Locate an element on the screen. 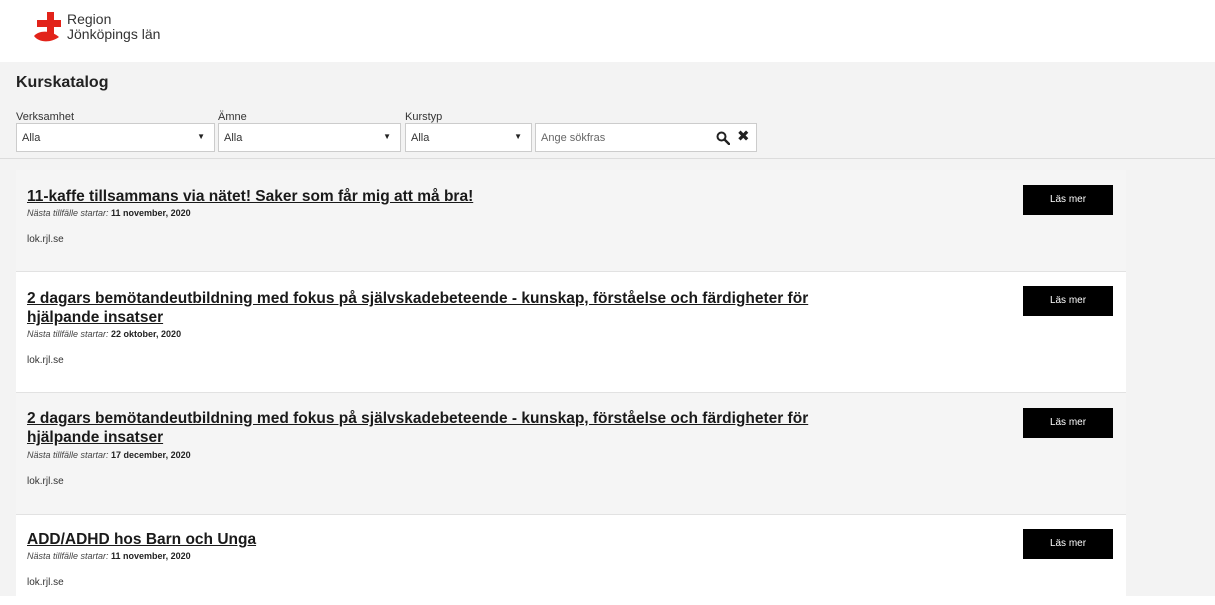 This screenshot has width=1215, height=605. close-icon: ✖ is located at coordinates (743, 136).